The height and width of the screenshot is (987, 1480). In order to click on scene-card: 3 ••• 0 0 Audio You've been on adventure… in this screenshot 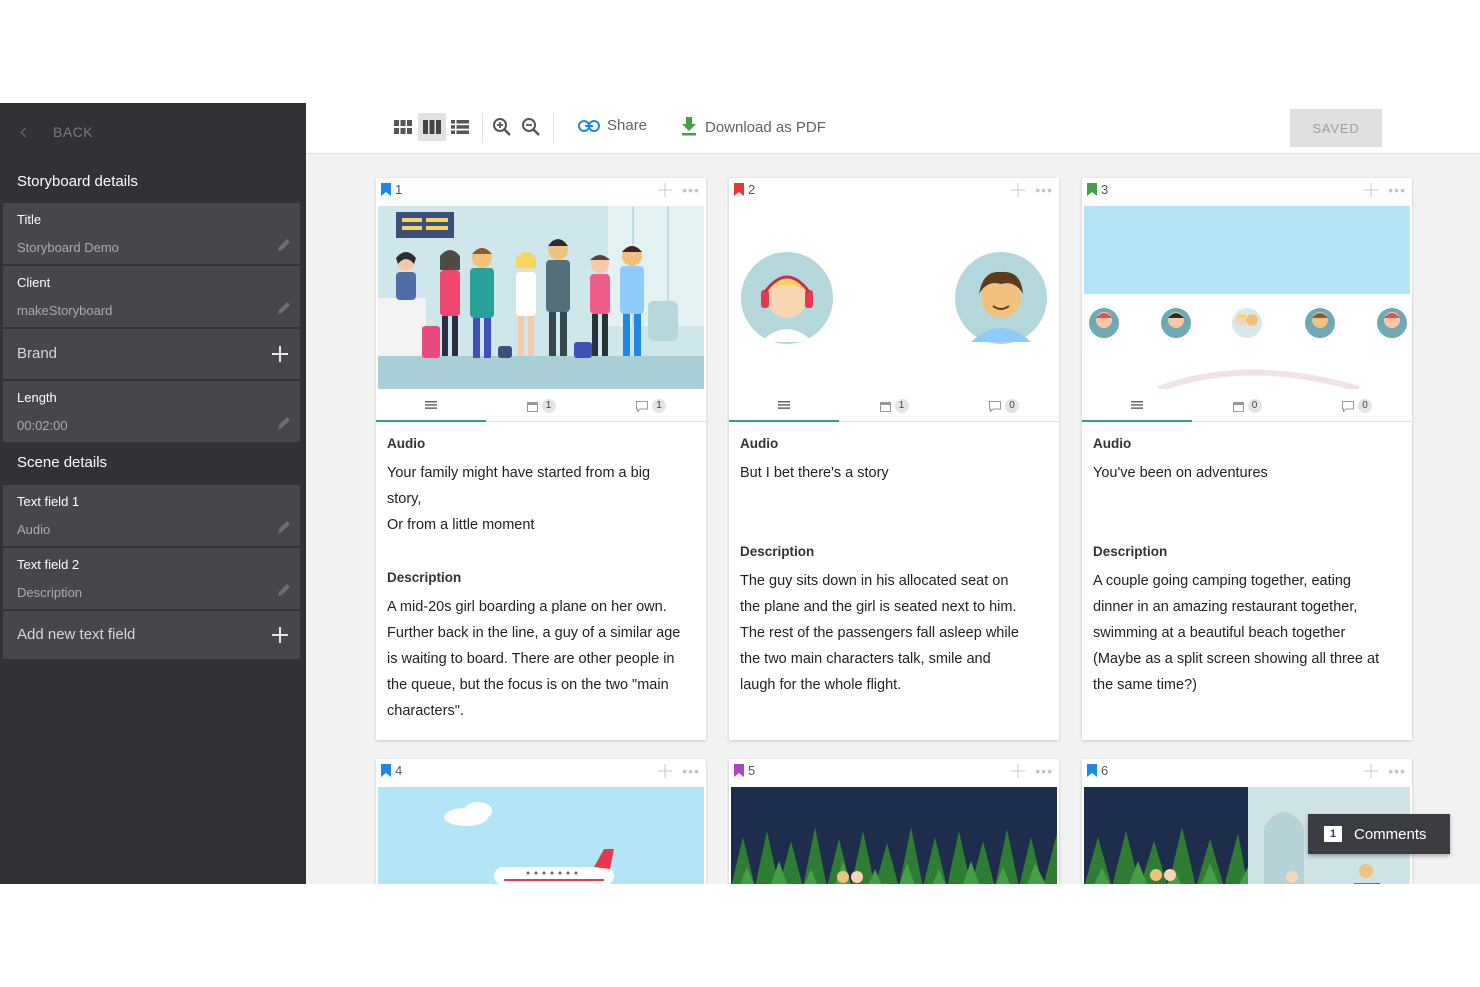, I will do `click(1247, 459)`.